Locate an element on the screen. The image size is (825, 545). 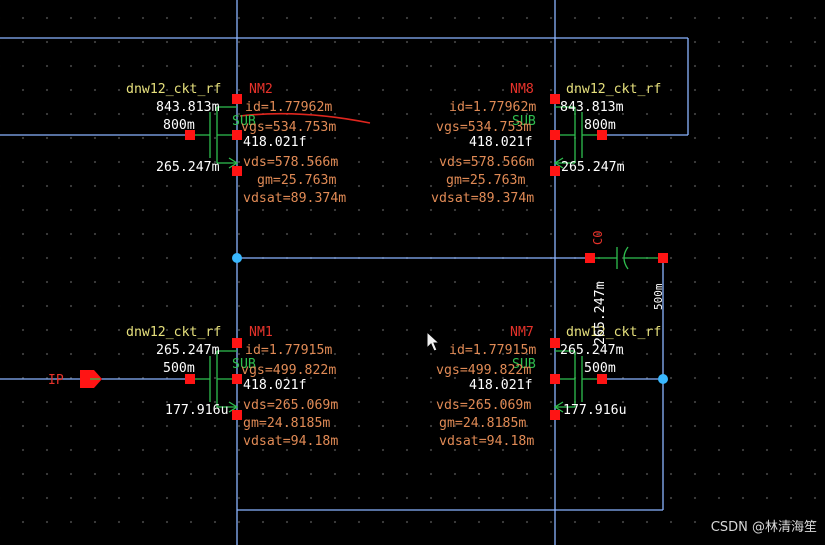
ip-pin-label: IP is located at coordinates (56, 380).